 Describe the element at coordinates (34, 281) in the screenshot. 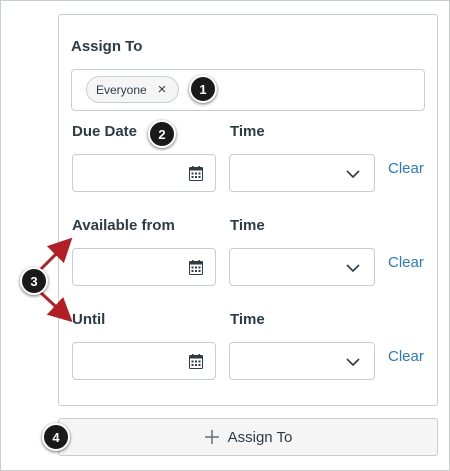

I see `callout-3: 3` at that location.